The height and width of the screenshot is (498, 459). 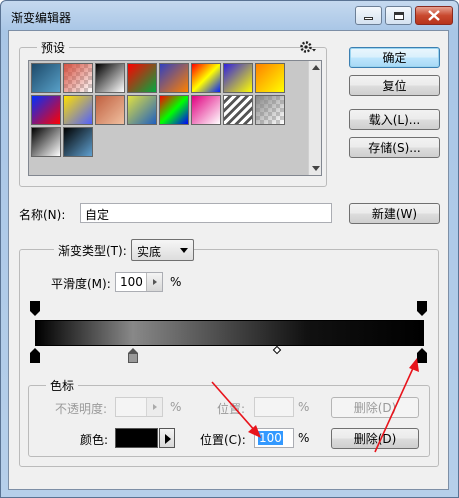 I want to click on opacity-stop-left, so click(x=35, y=308).